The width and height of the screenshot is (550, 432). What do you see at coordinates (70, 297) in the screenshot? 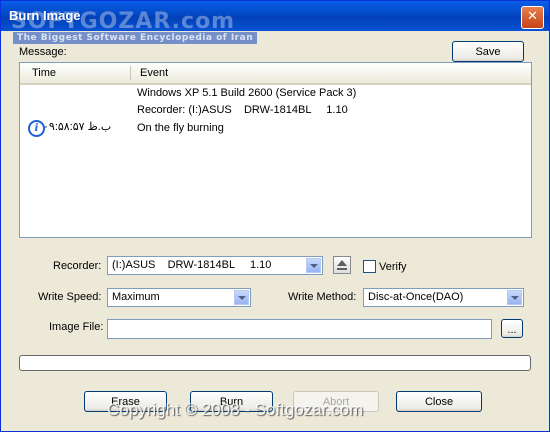
I see `write-speed-label: Write Speed:` at bounding box center [70, 297].